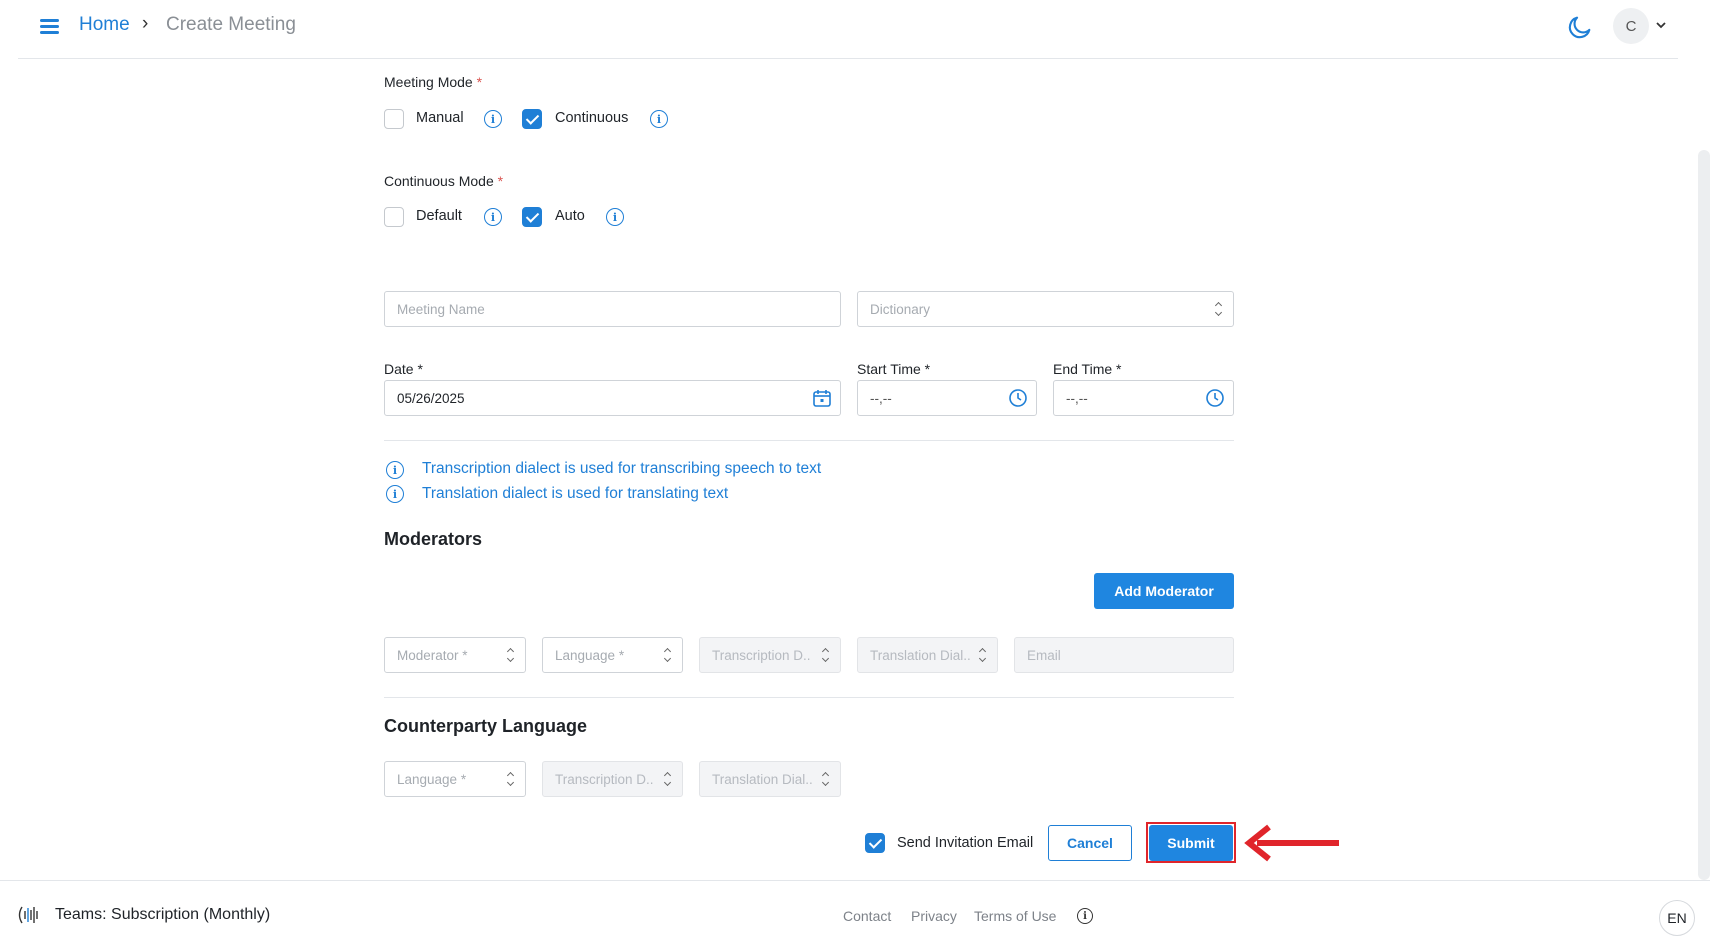  Describe the element at coordinates (145, 23) in the screenshot. I see `breadcrumb-chevron-icon: ›` at that location.